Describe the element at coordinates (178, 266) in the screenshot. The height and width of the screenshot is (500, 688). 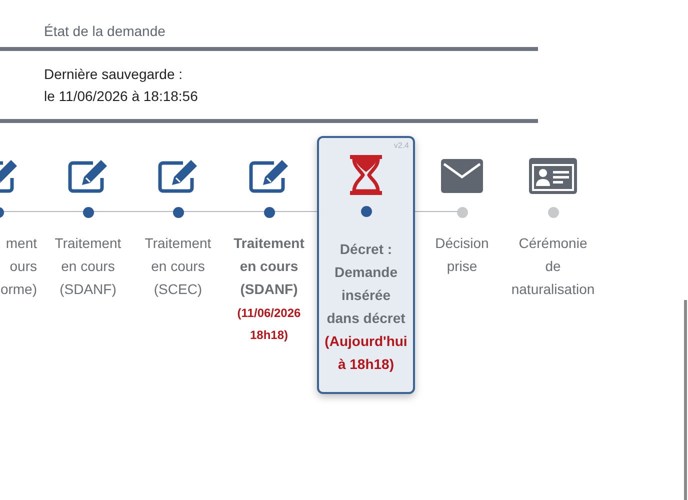
I see `step-label: Traitement en cours (SCEC)` at that location.